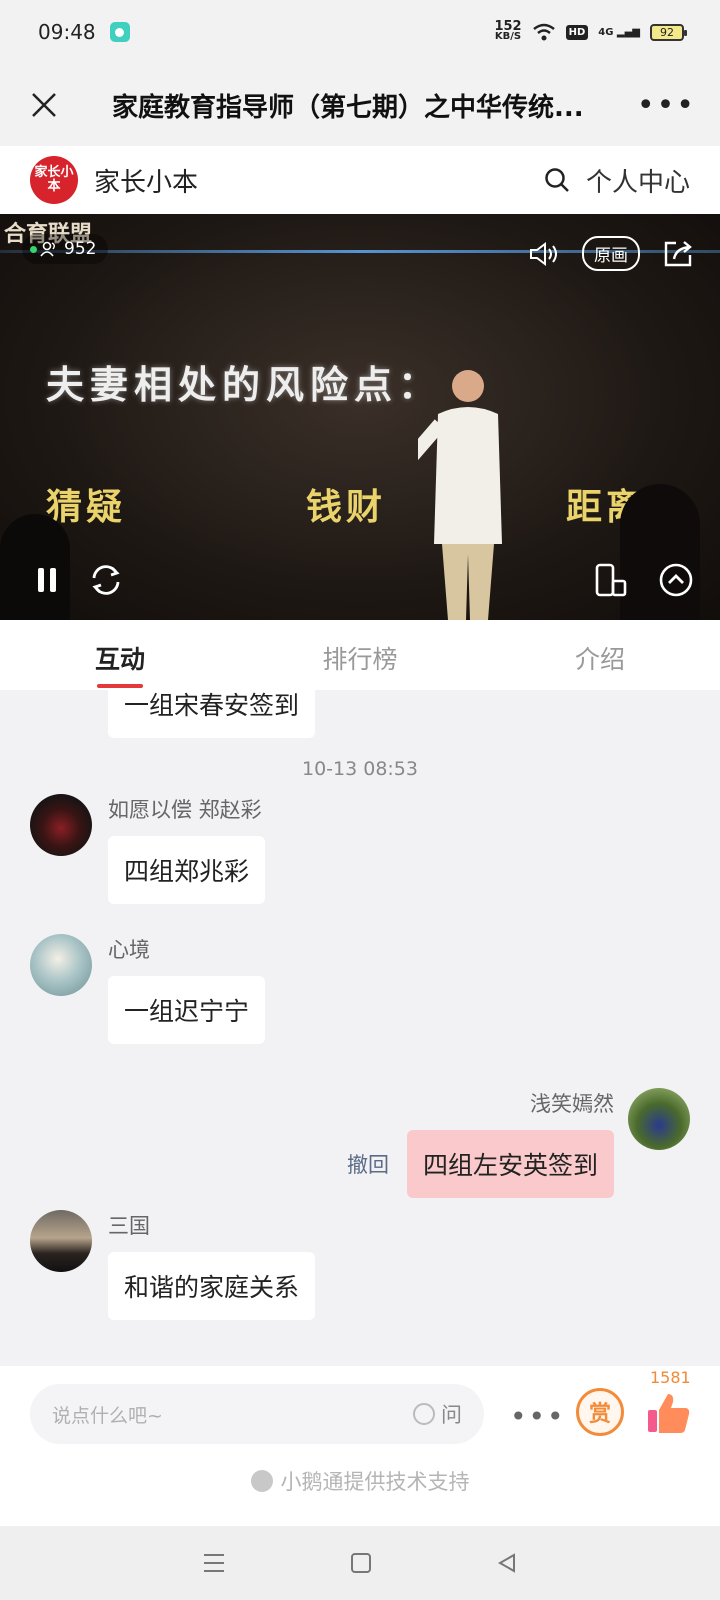 The height and width of the screenshot is (1600, 720). What do you see at coordinates (577, 32) in the screenshot?
I see `hd-badge: HD` at bounding box center [577, 32].